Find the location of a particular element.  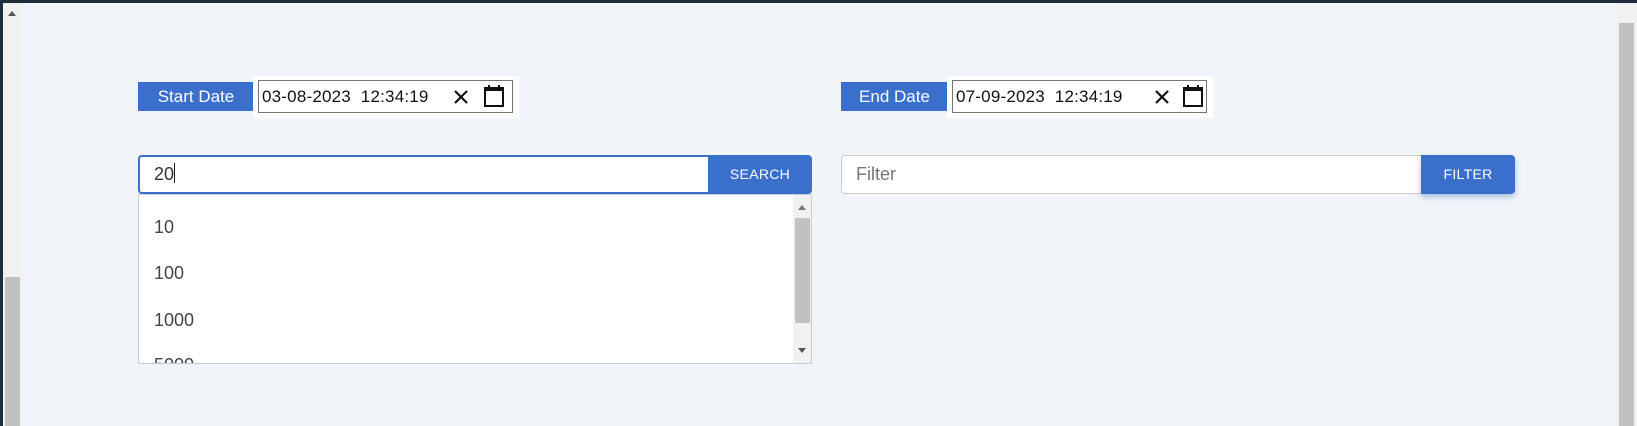

start-date-wrapper: 03-08-2023 12:34:19 is located at coordinates (386, 97).